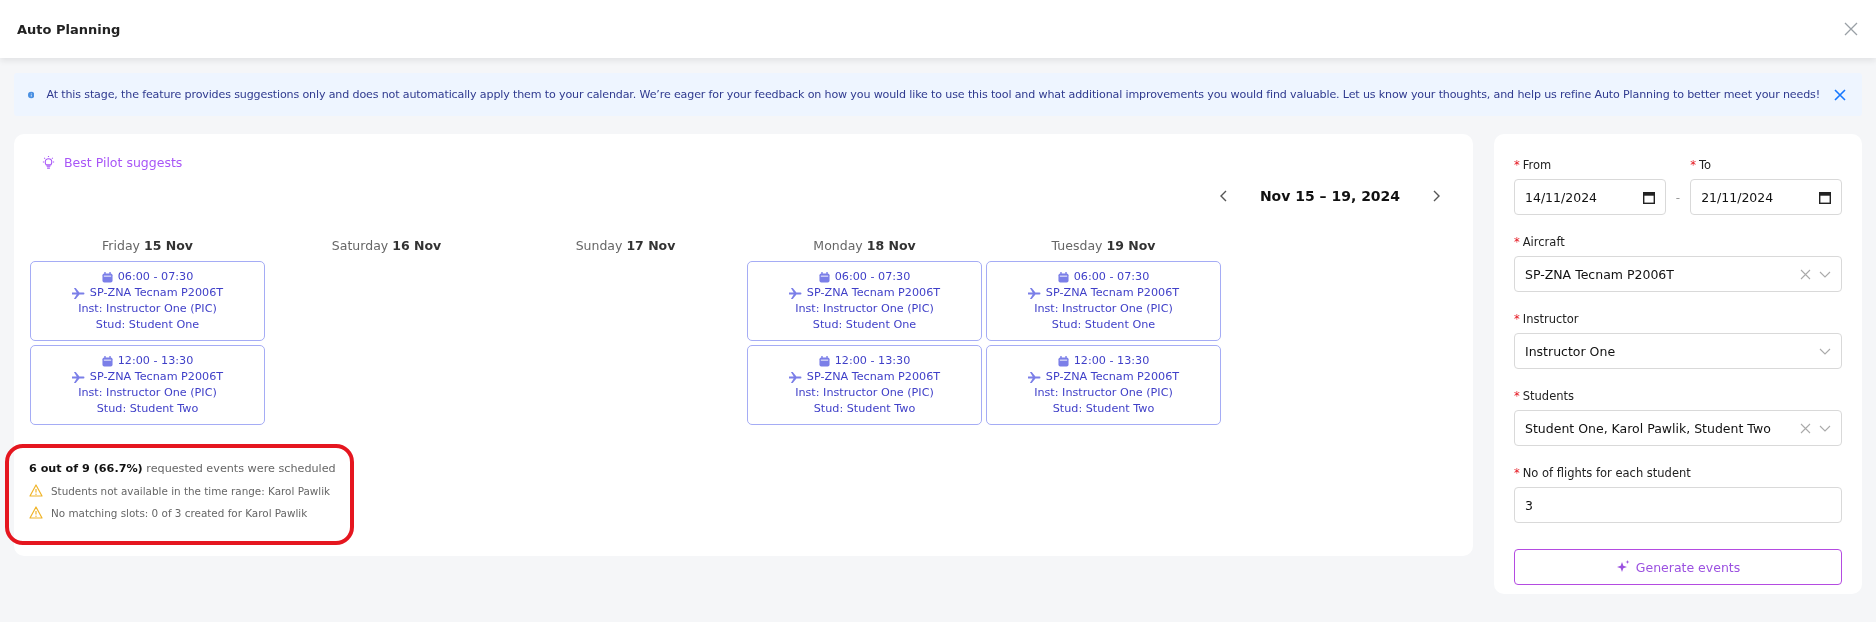 The height and width of the screenshot is (622, 1876). What do you see at coordinates (864, 245) in the screenshot?
I see `day-header: Monday 18 Nov` at bounding box center [864, 245].